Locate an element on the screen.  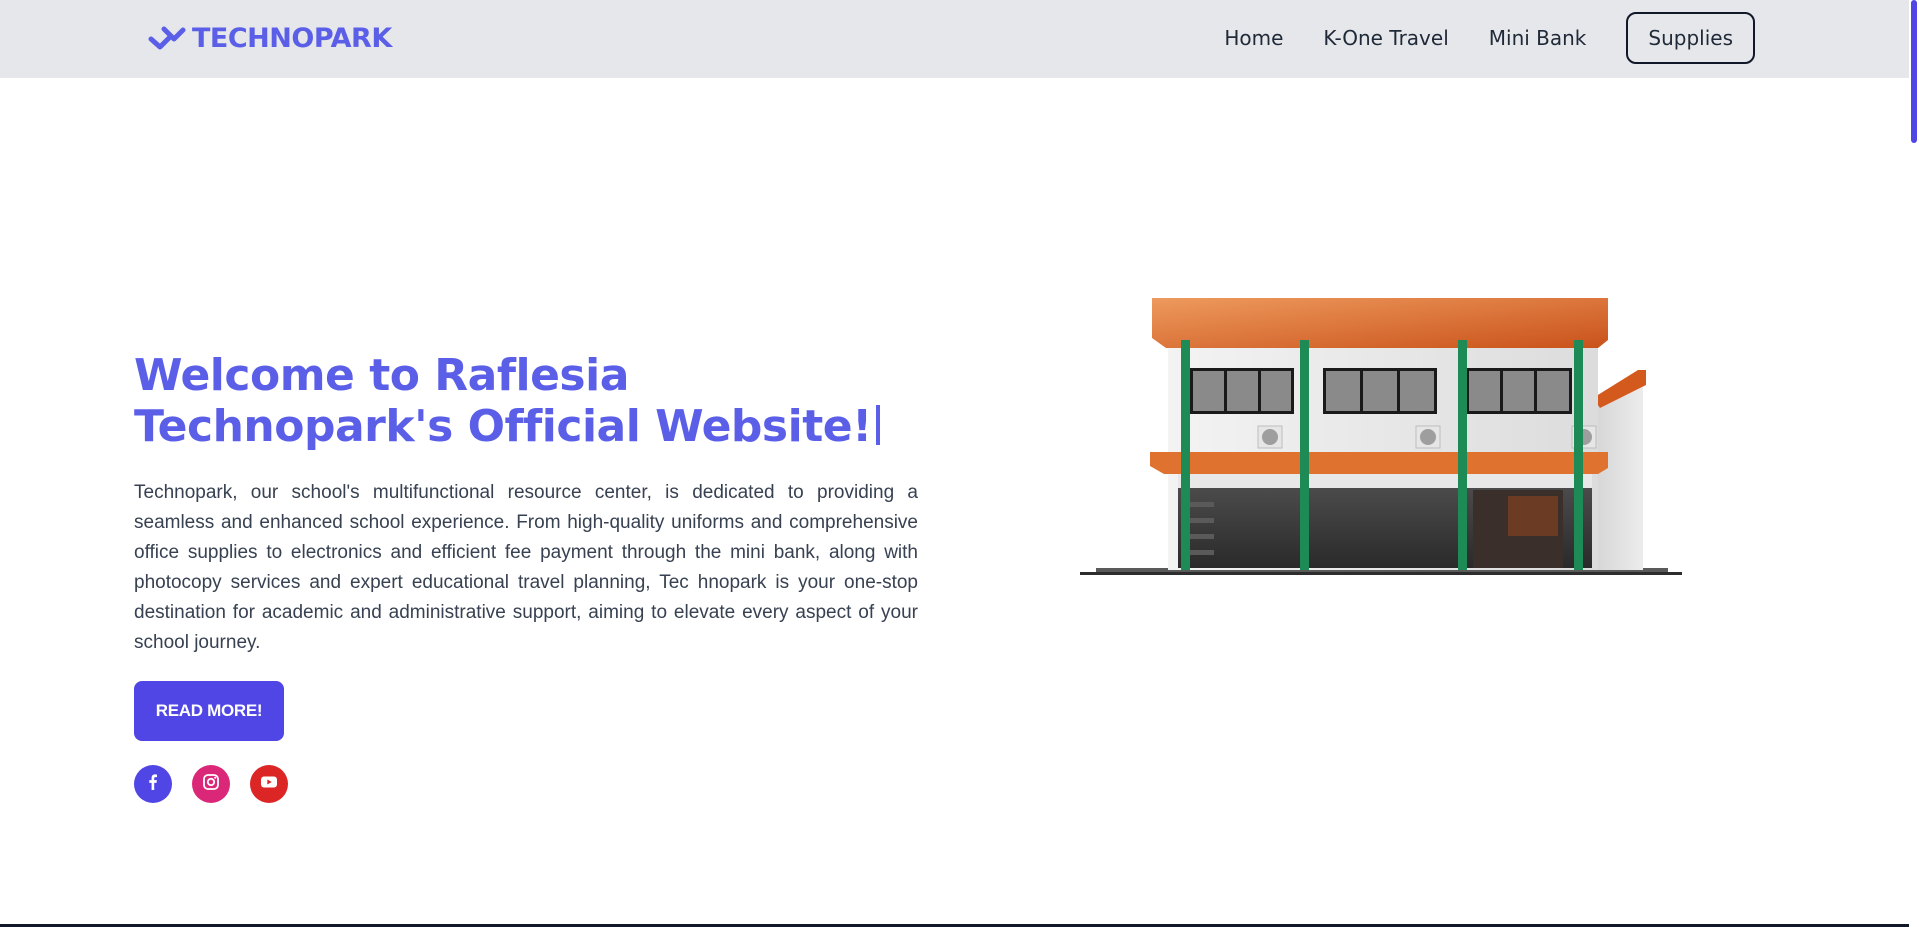
brand-logo-icon is located at coordinates (167, 38).